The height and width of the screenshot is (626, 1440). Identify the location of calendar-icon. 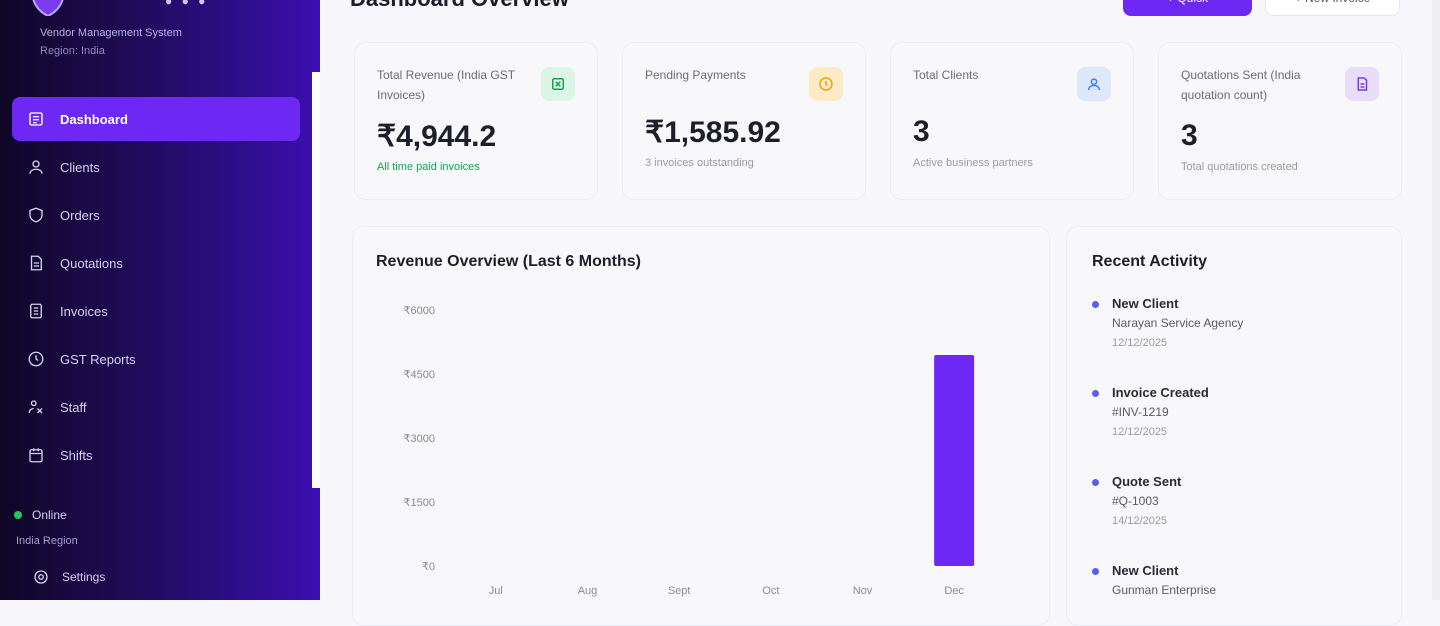
(36, 455).